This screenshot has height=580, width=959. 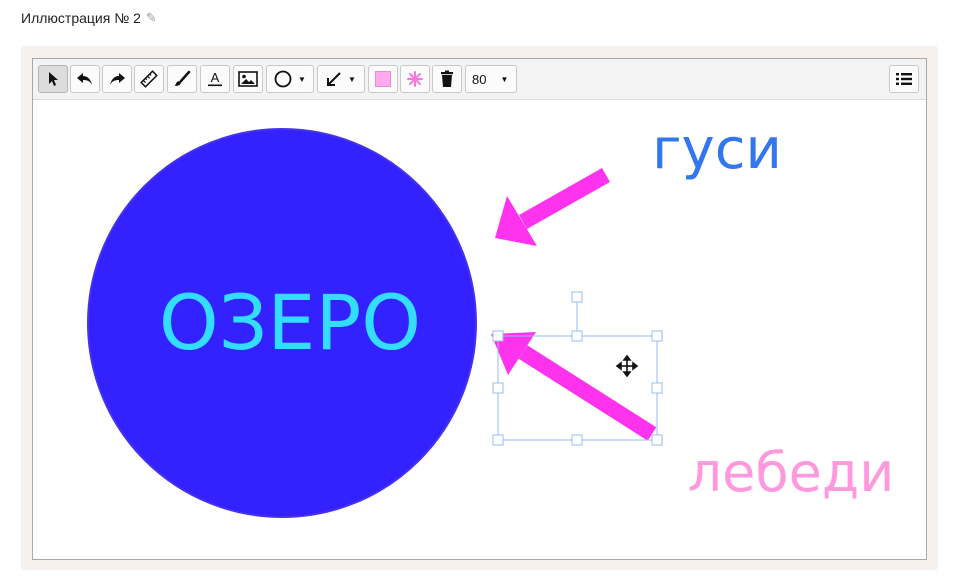 I want to click on undo-icon, so click(x=84, y=79).